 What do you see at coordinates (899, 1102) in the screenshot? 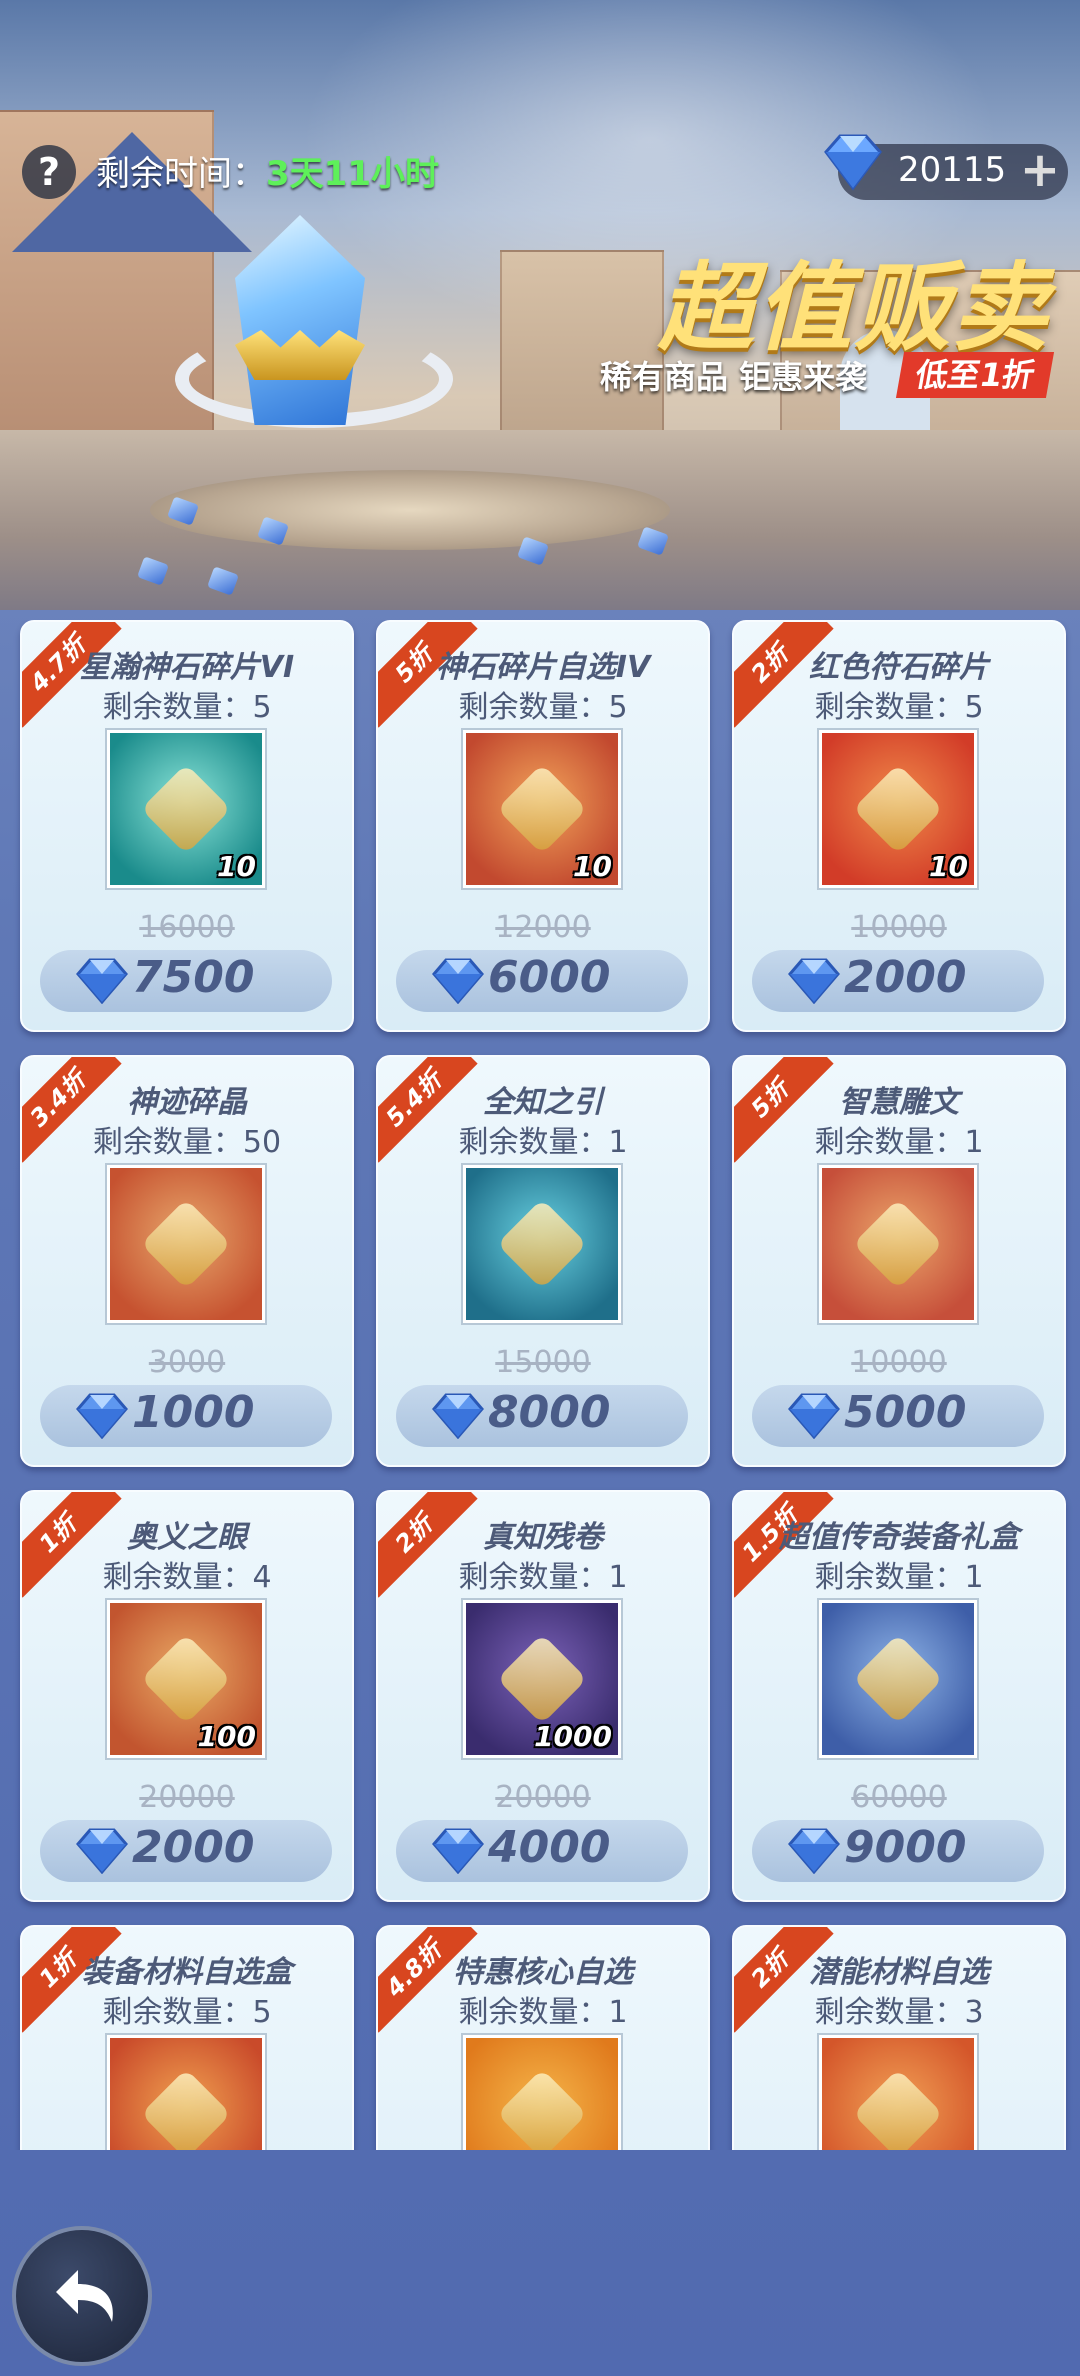
I see `item-name: 智慧雕文` at bounding box center [899, 1102].